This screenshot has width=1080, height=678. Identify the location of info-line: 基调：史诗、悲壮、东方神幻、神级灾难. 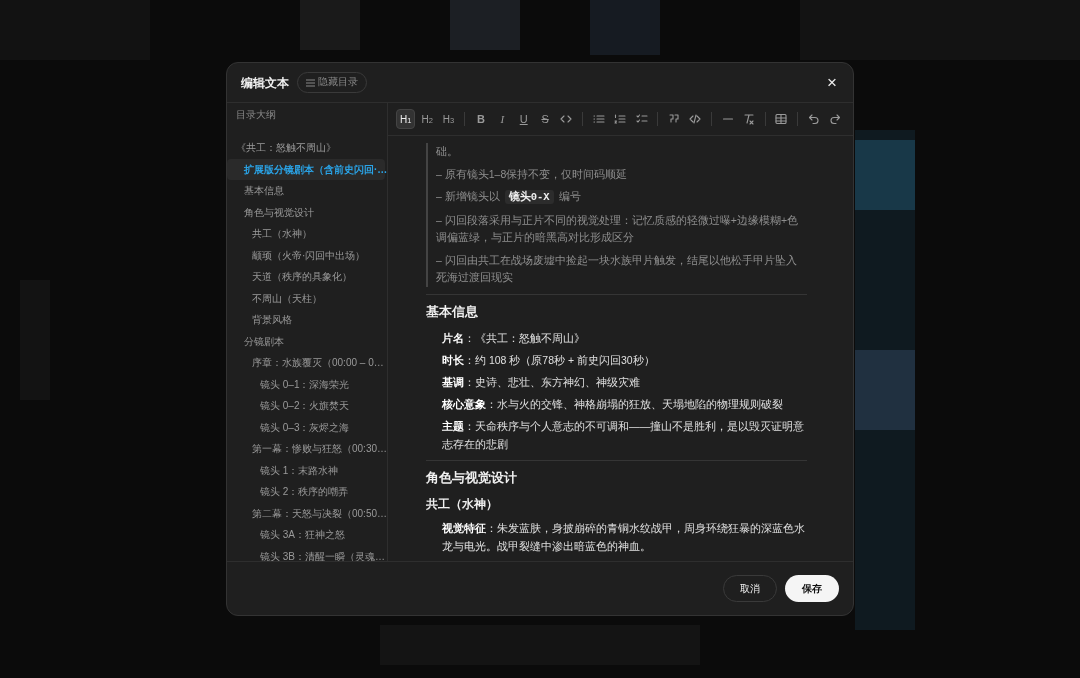
(541, 383).